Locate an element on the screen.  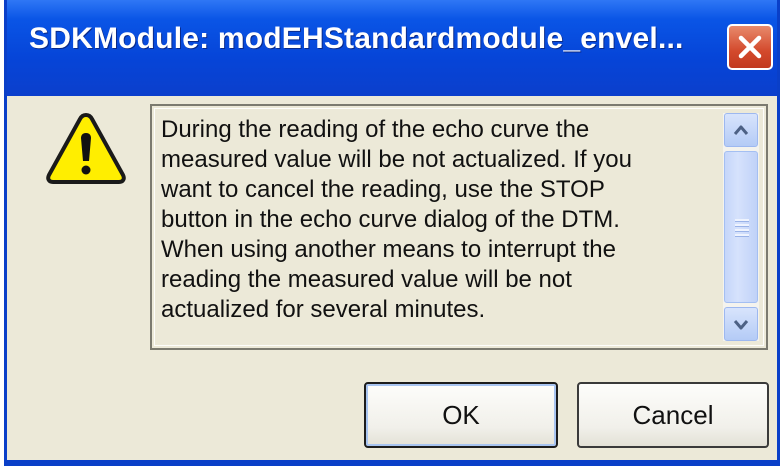
cancel-button: Cancel is located at coordinates (673, 415).